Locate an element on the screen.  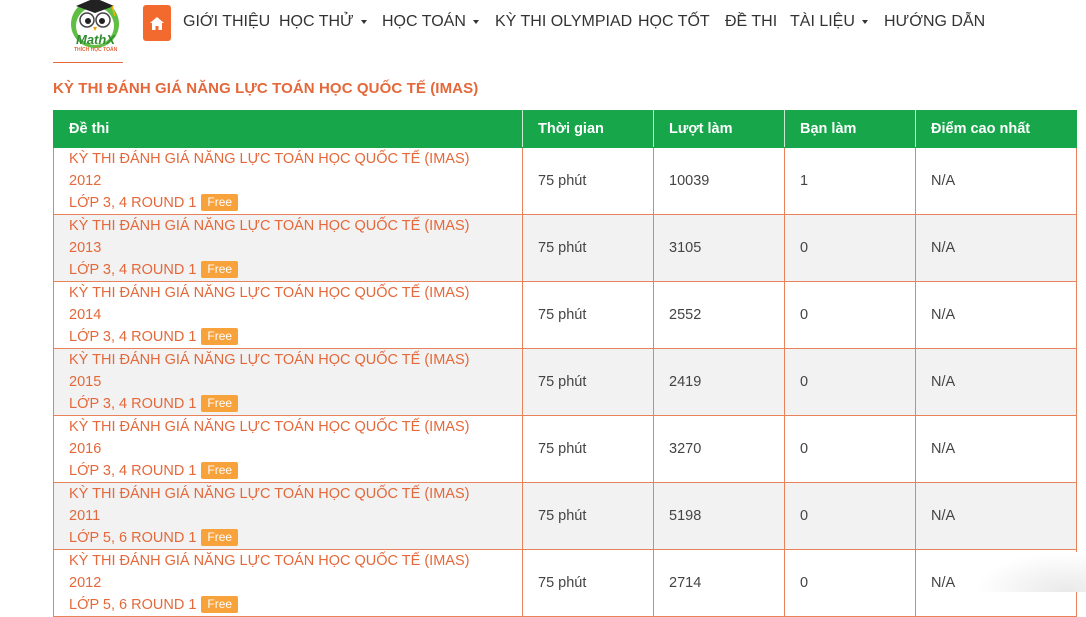
nav-item-huong-dan: HƯỚNG DẪN is located at coordinates (934, 22).